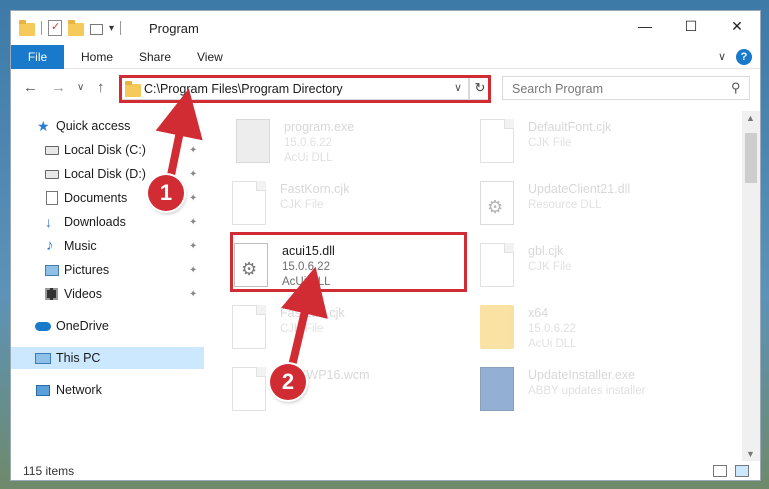  Describe the element at coordinates (600, 144) in the screenshot. I see `file-item: DefaultFont.cjk CJK File` at that location.